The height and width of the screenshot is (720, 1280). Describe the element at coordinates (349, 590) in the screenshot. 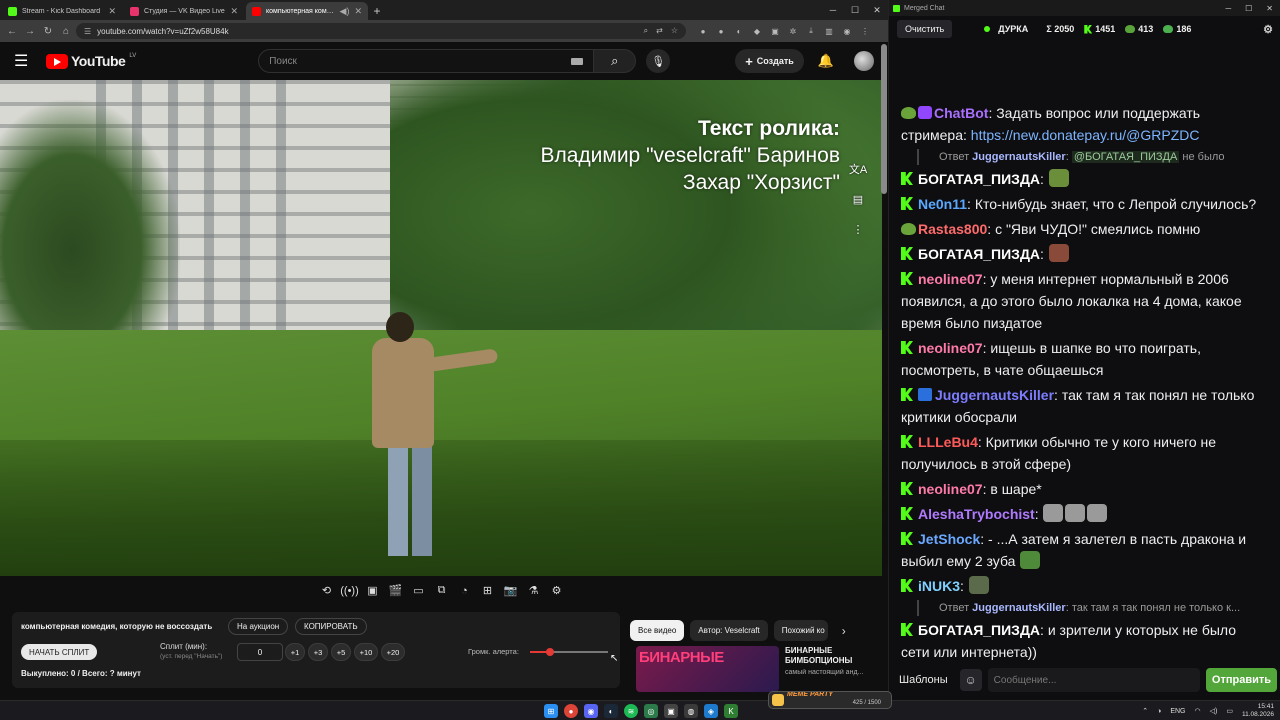

I see `broadcast-icon: ((•))` at that location.